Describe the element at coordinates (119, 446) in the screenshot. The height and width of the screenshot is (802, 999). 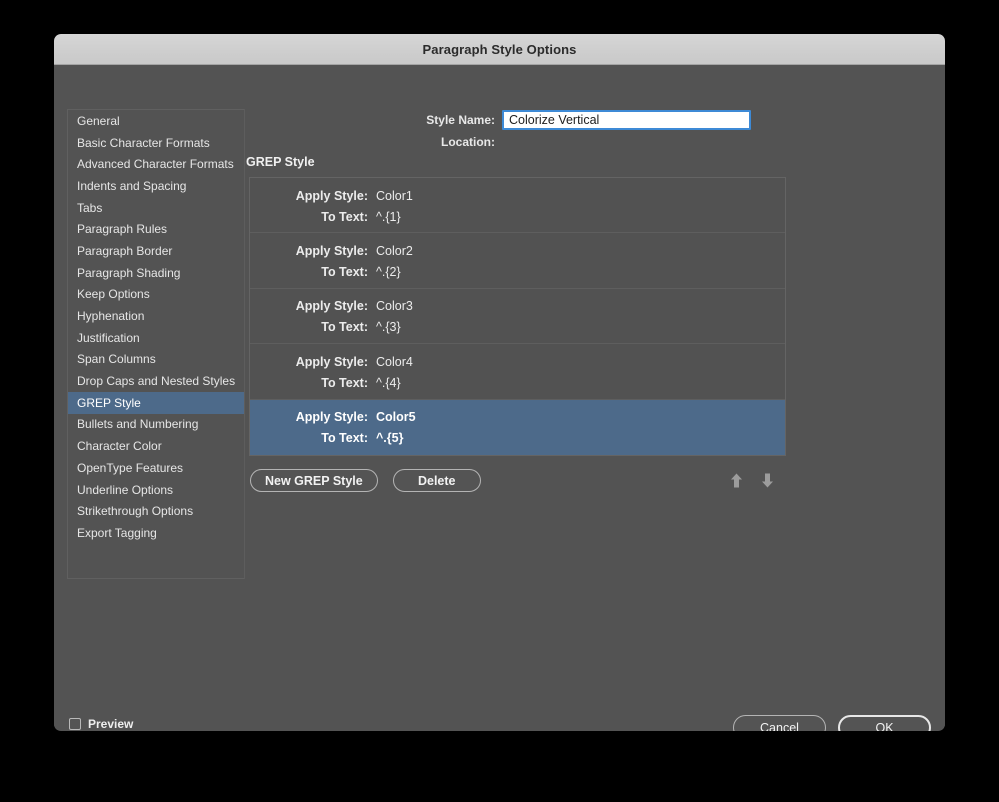
I see `sidebar-item-label: Character Color` at that location.